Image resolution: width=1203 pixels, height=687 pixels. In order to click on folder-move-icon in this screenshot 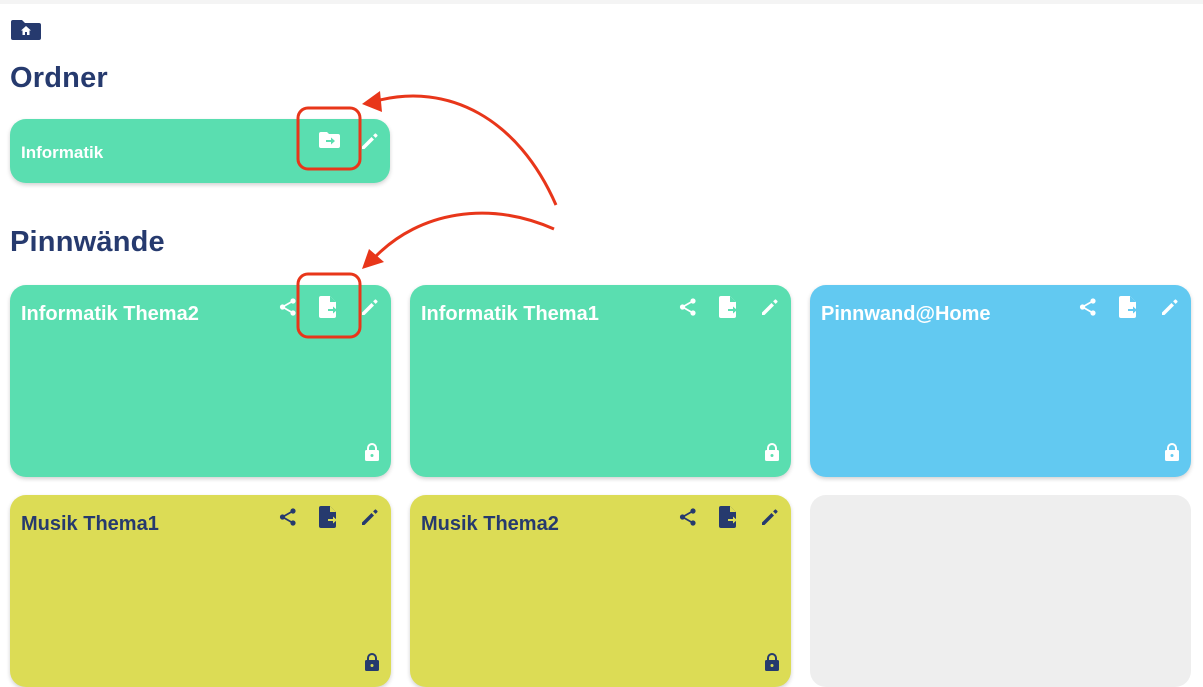, I will do `click(330, 140)`.